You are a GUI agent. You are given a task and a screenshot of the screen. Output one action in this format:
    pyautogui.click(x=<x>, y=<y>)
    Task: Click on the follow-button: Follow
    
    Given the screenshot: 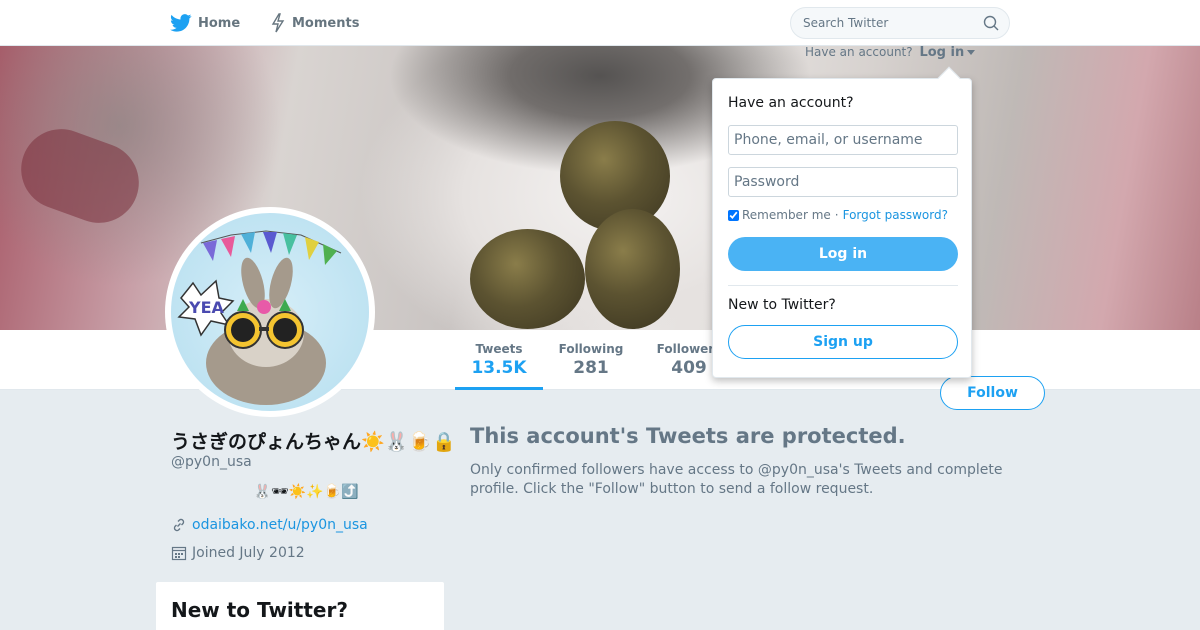 What is the action you would take?
    pyautogui.click(x=992, y=393)
    